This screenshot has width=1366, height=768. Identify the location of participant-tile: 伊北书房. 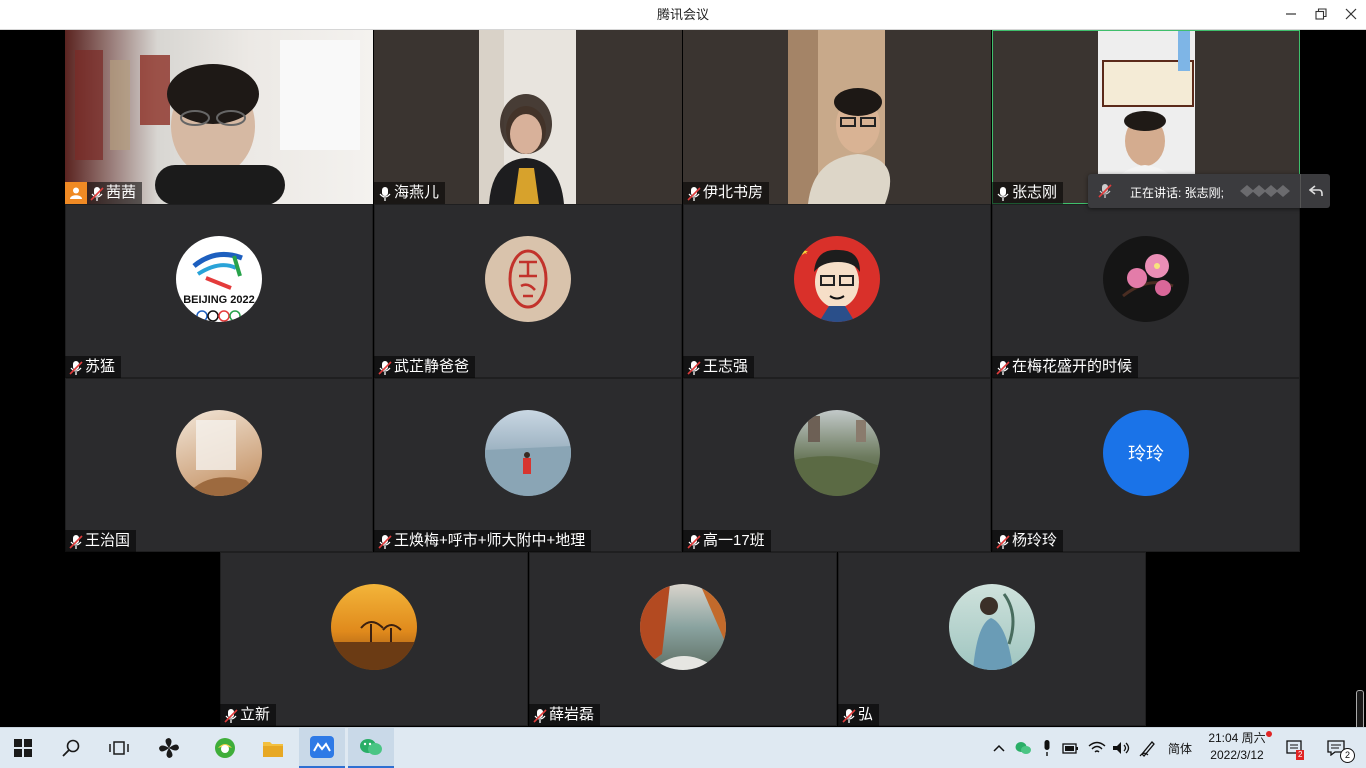
(837, 117).